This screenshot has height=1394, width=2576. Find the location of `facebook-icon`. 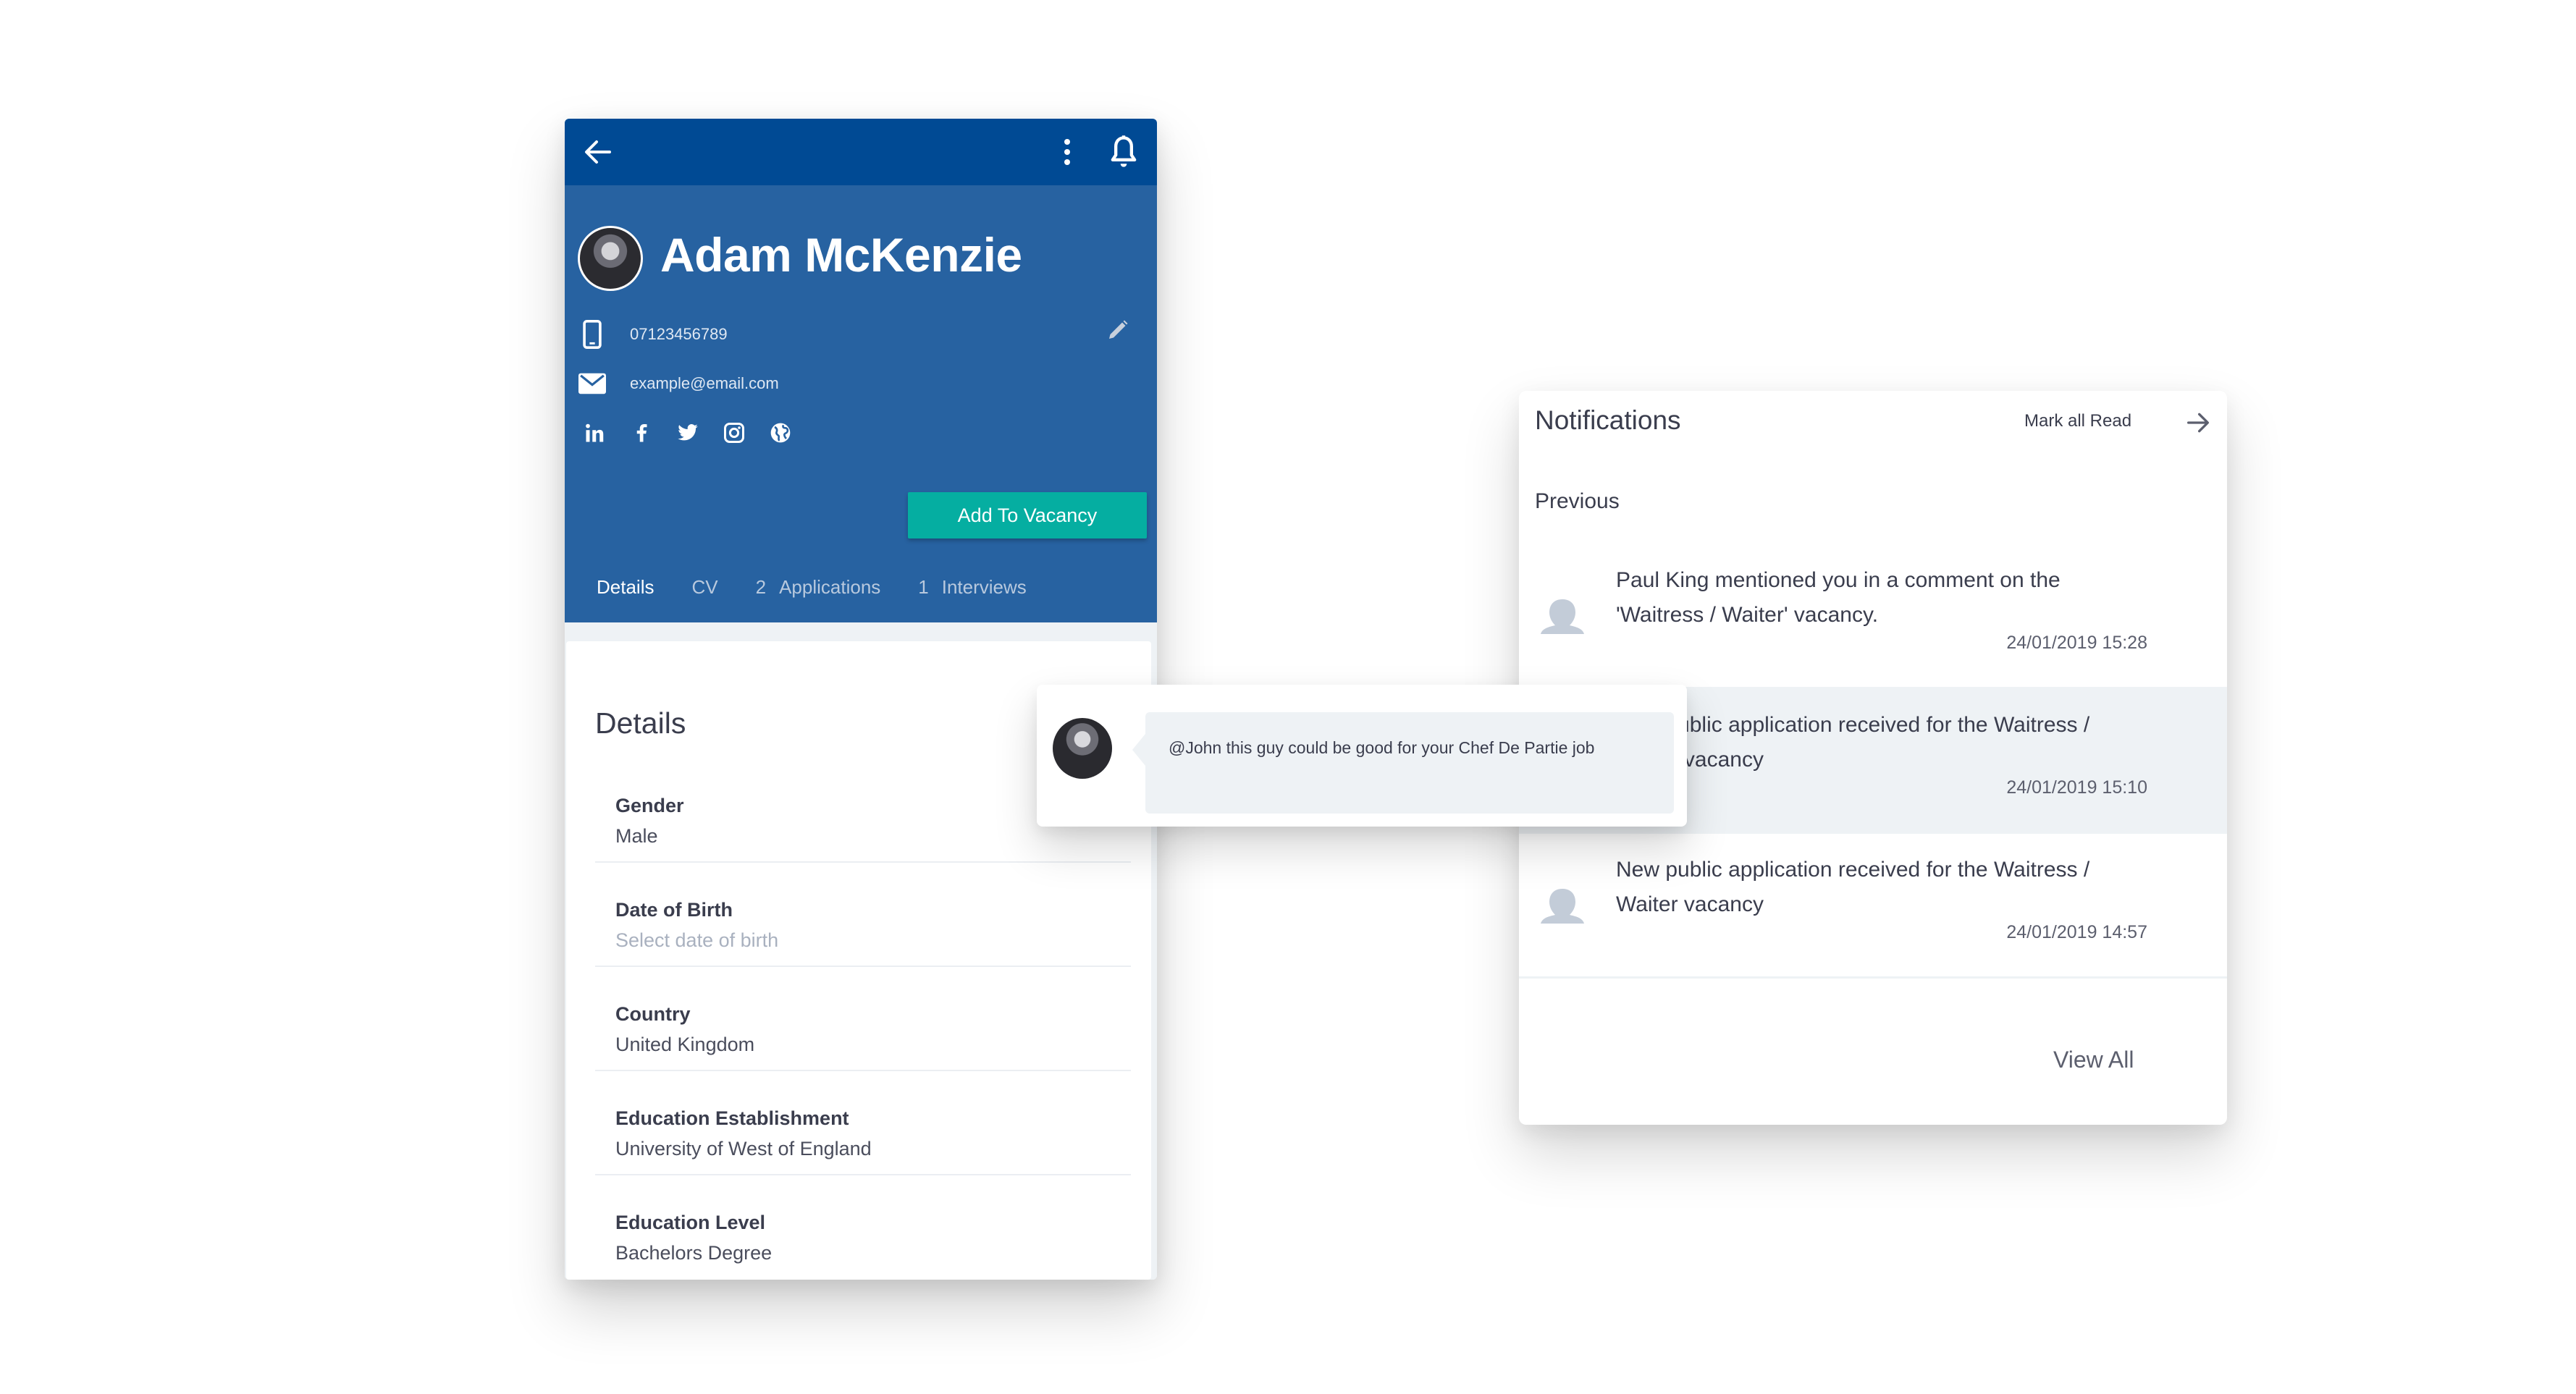

facebook-icon is located at coordinates (641, 432).